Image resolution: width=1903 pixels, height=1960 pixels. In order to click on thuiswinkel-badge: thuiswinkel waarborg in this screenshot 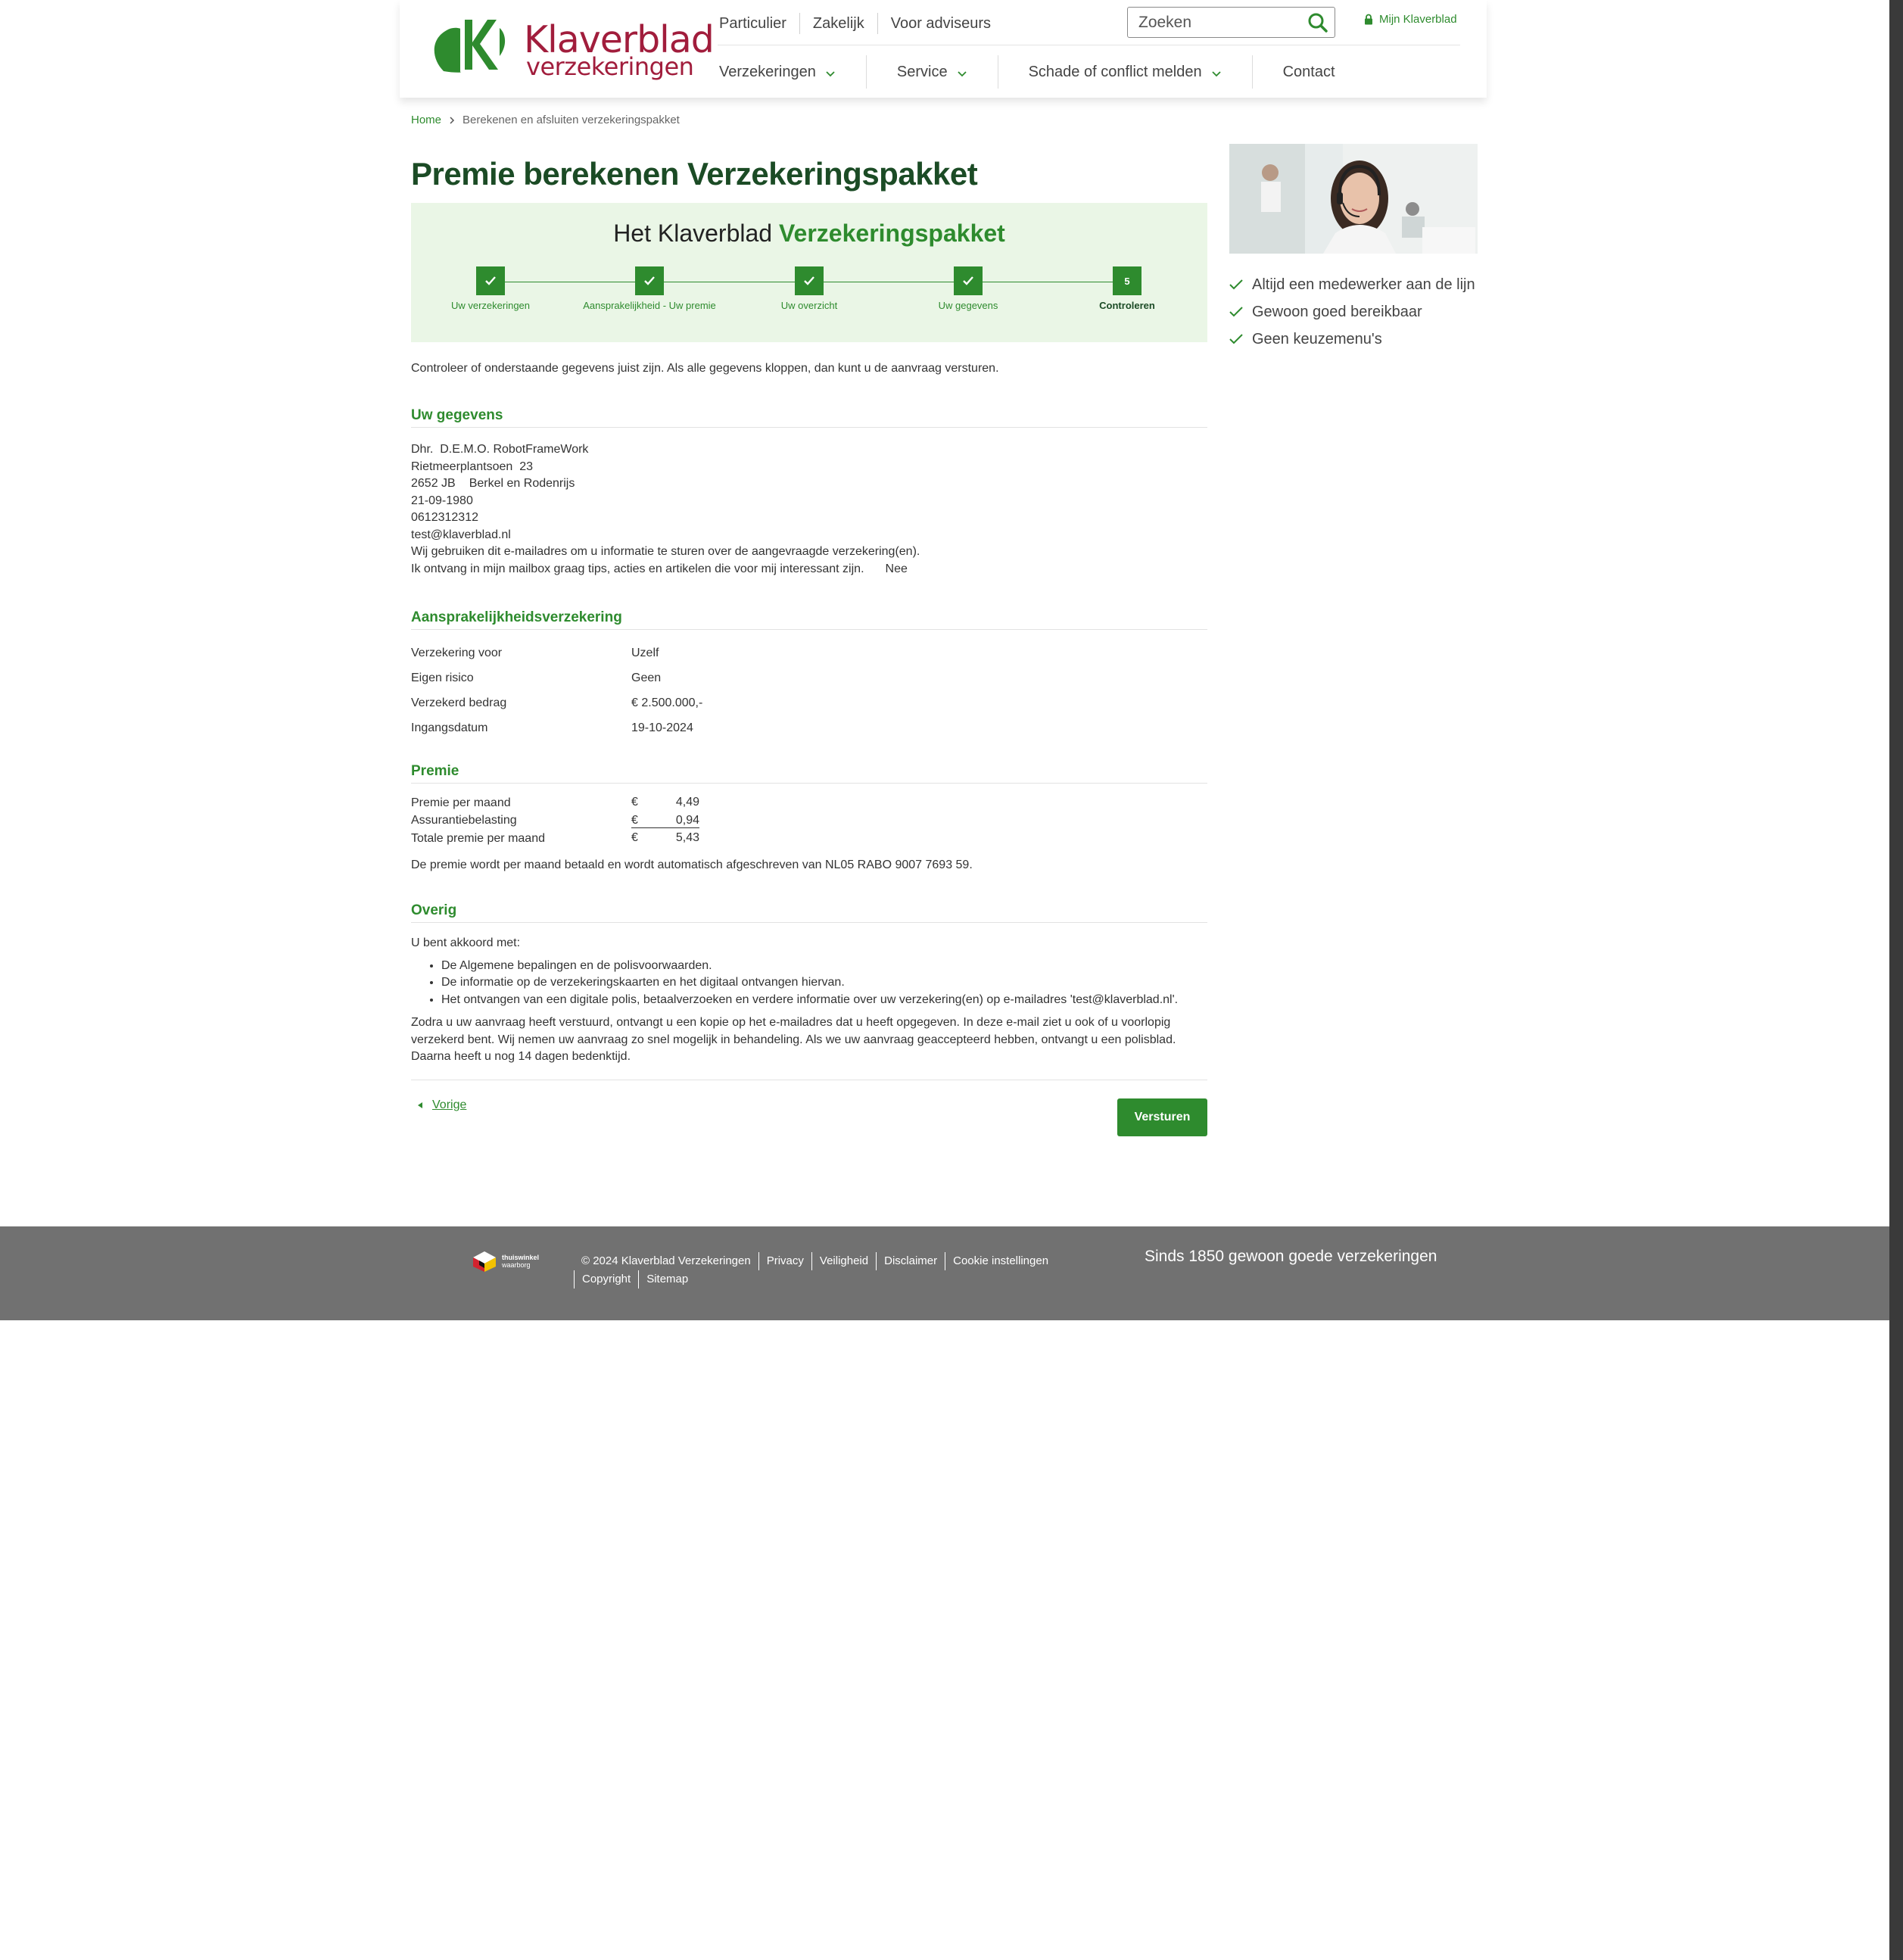, I will do `click(506, 1261)`.